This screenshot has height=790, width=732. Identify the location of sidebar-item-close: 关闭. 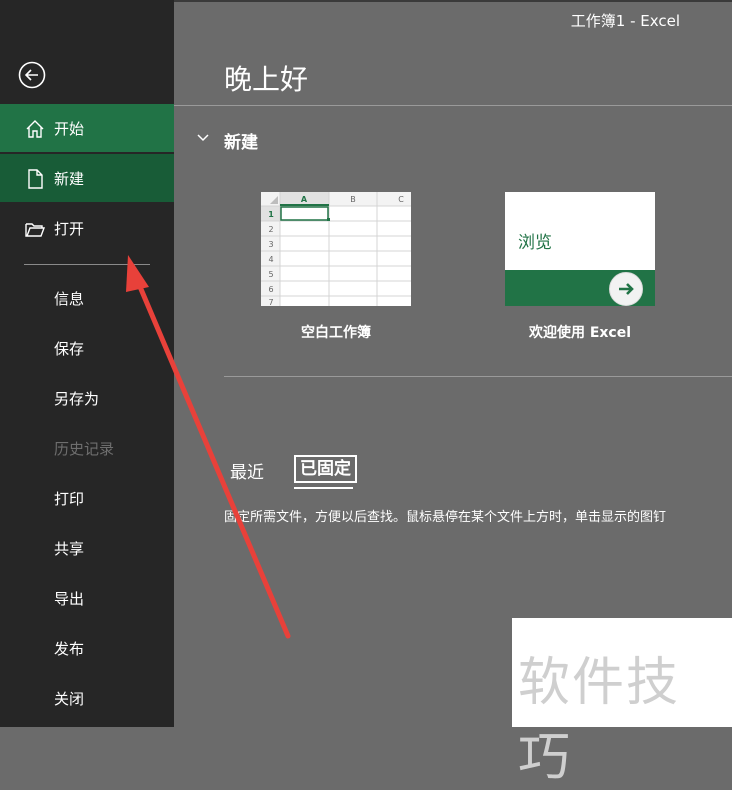
(87, 698).